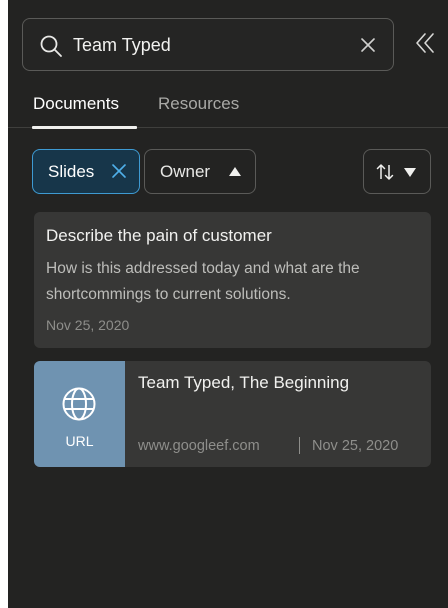  What do you see at coordinates (244, 382) in the screenshot?
I see `card-title: Team Typed, The Beginning` at bounding box center [244, 382].